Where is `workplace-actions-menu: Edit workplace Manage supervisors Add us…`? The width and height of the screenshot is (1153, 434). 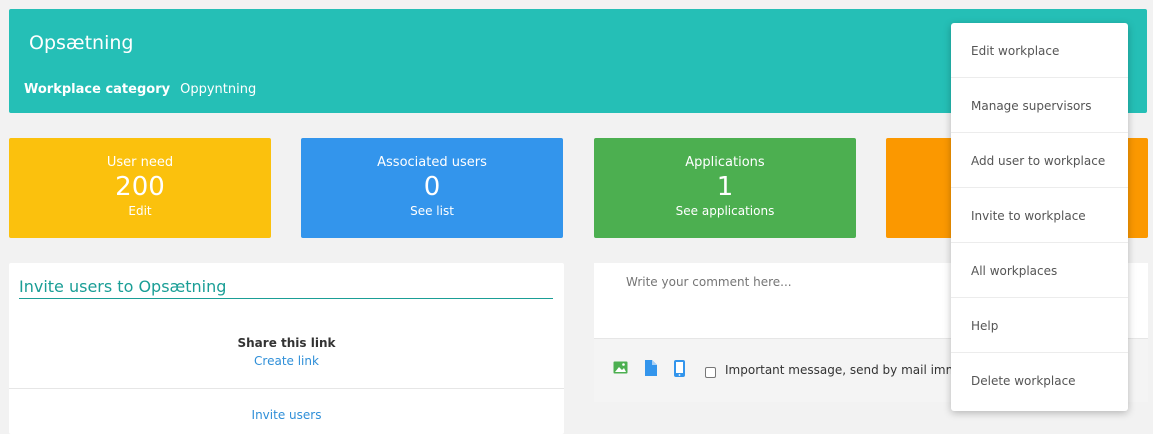 workplace-actions-menu: Edit workplace Manage supervisors Add us… is located at coordinates (1039, 217).